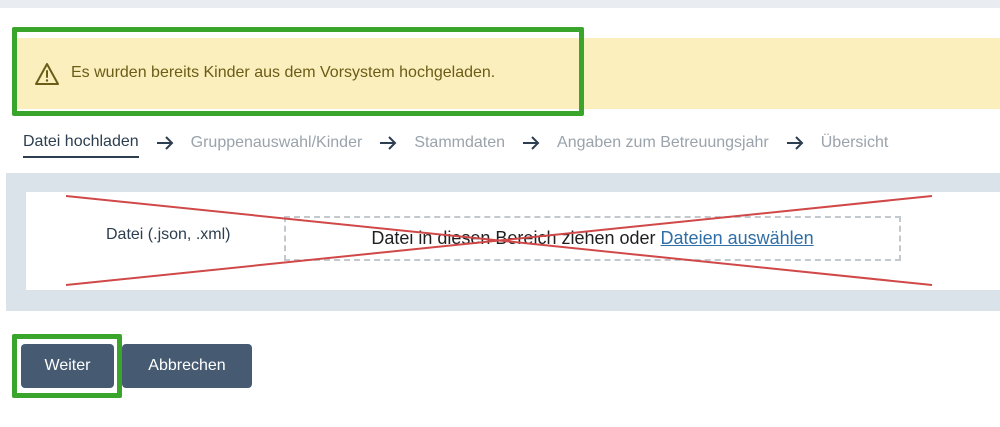 The width and height of the screenshot is (1000, 427). What do you see at coordinates (47, 74) in the screenshot?
I see `warning-icon` at bounding box center [47, 74].